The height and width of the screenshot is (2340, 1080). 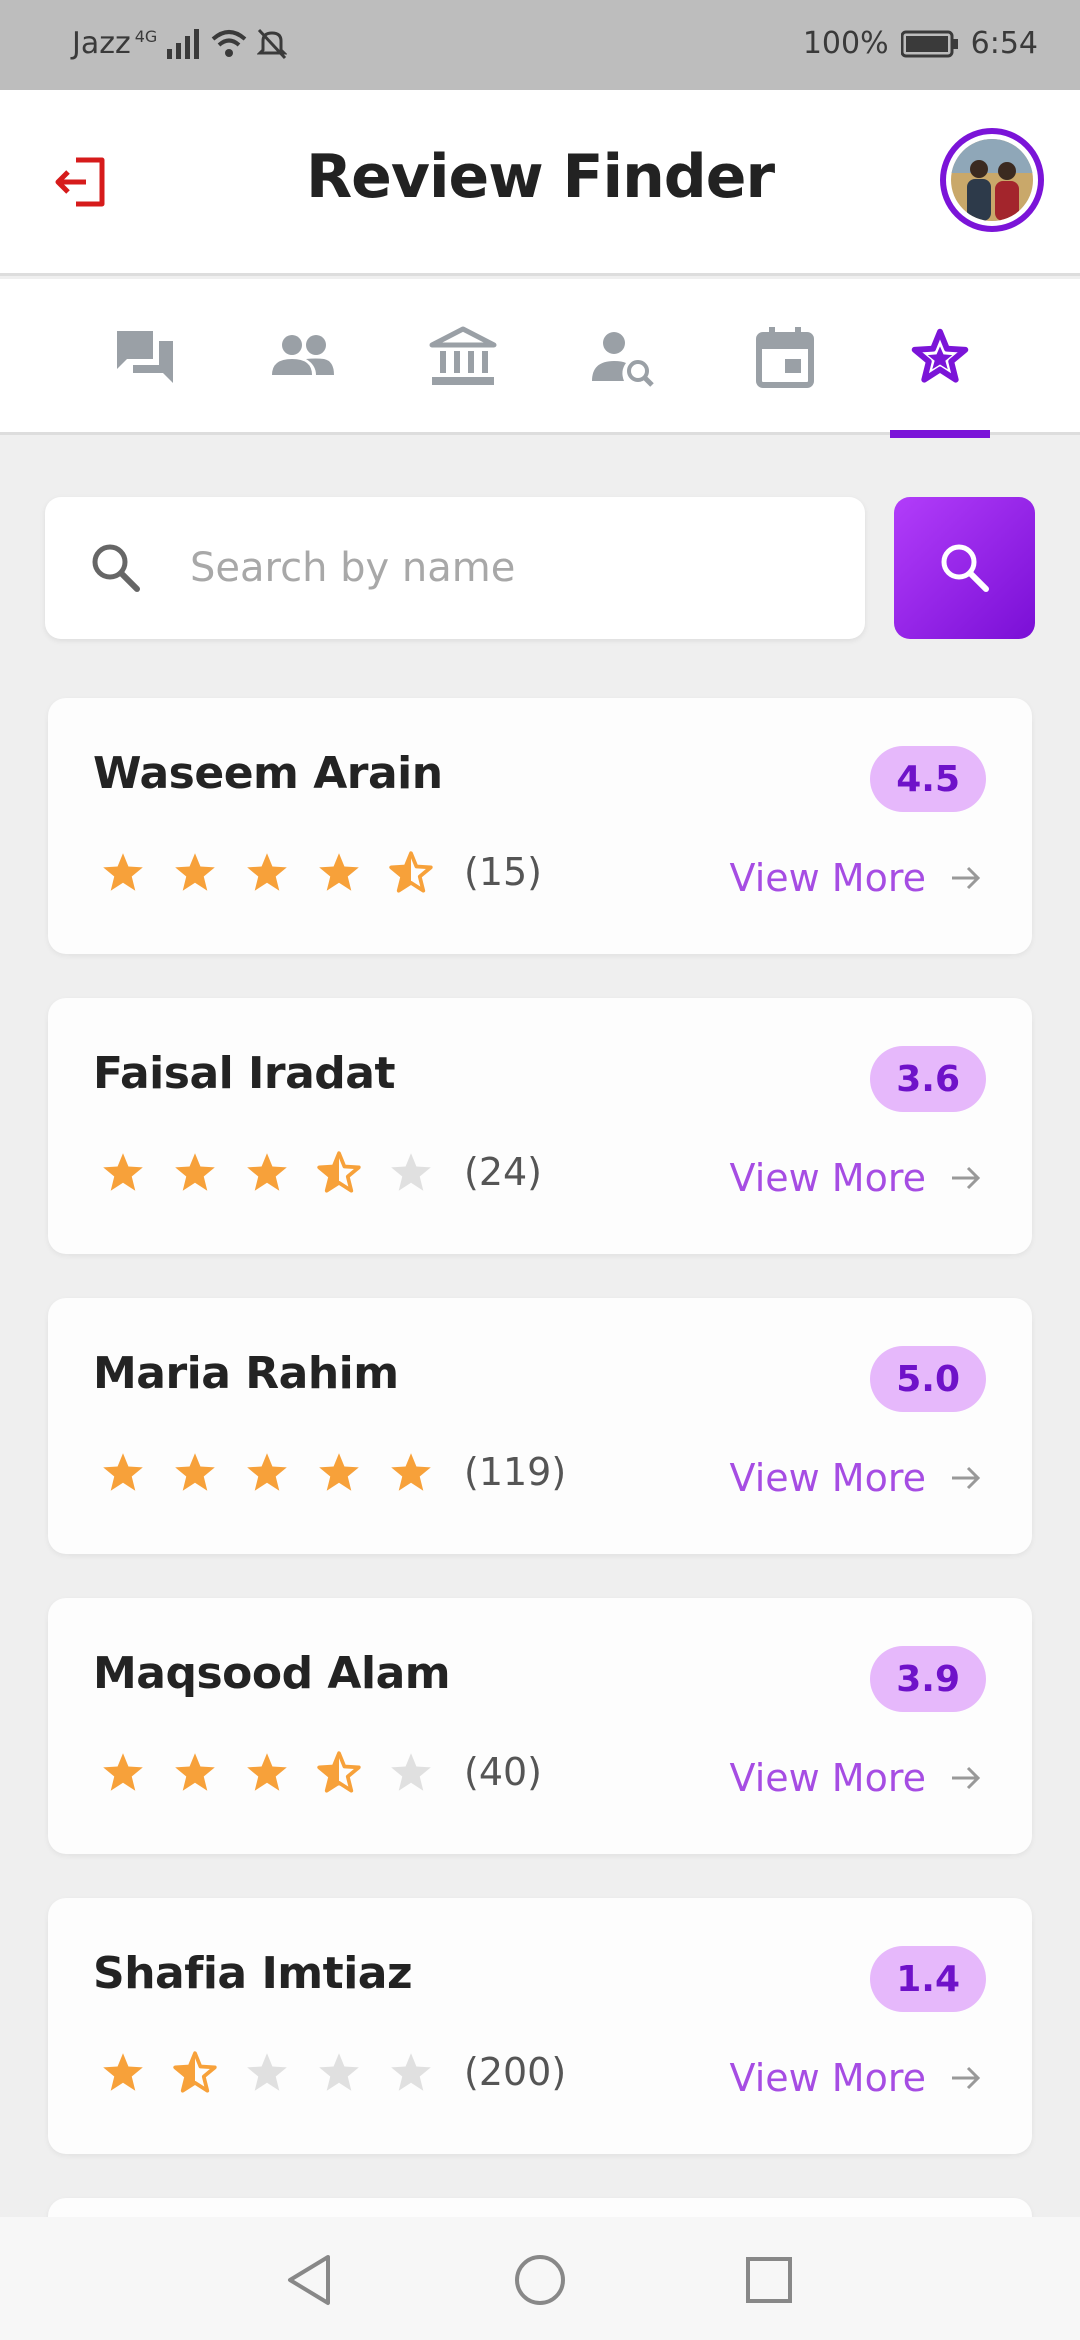 What do you see at coordinates (272, 43) in the screenshot?
I see `mute-bell-icon` at bounding box center [272, 43].